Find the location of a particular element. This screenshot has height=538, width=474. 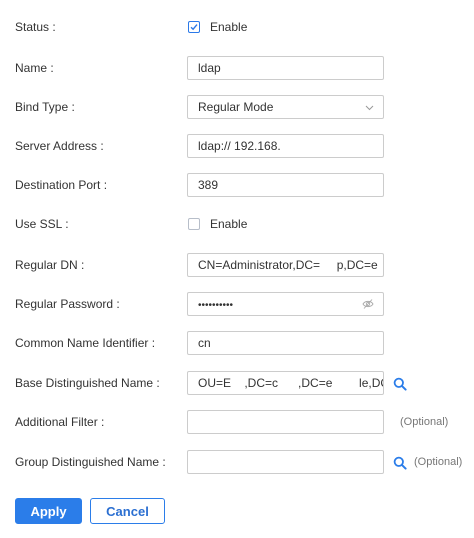

use-ssl-label: Use SSL : is located at coordinates (42, 224).